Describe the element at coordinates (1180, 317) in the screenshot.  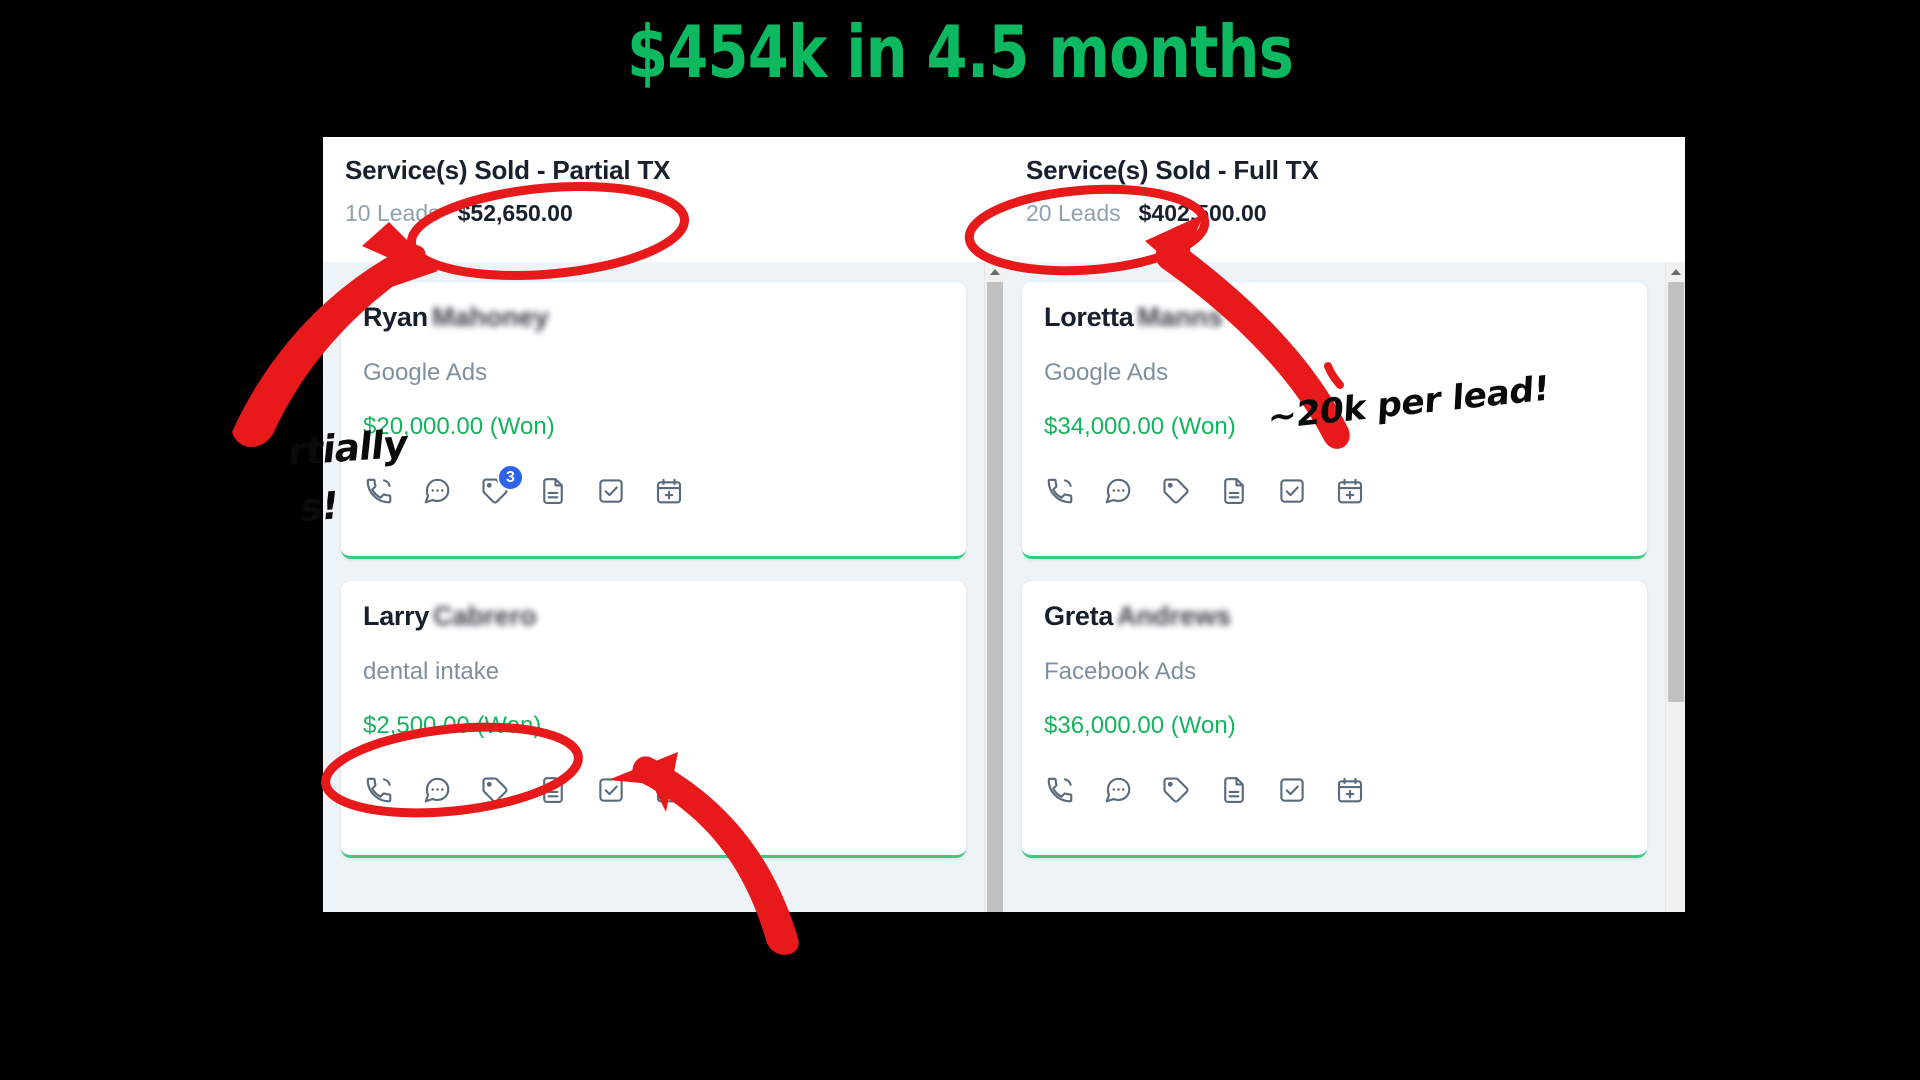
I see `lead-last-name-redacted: Manns` at that location.